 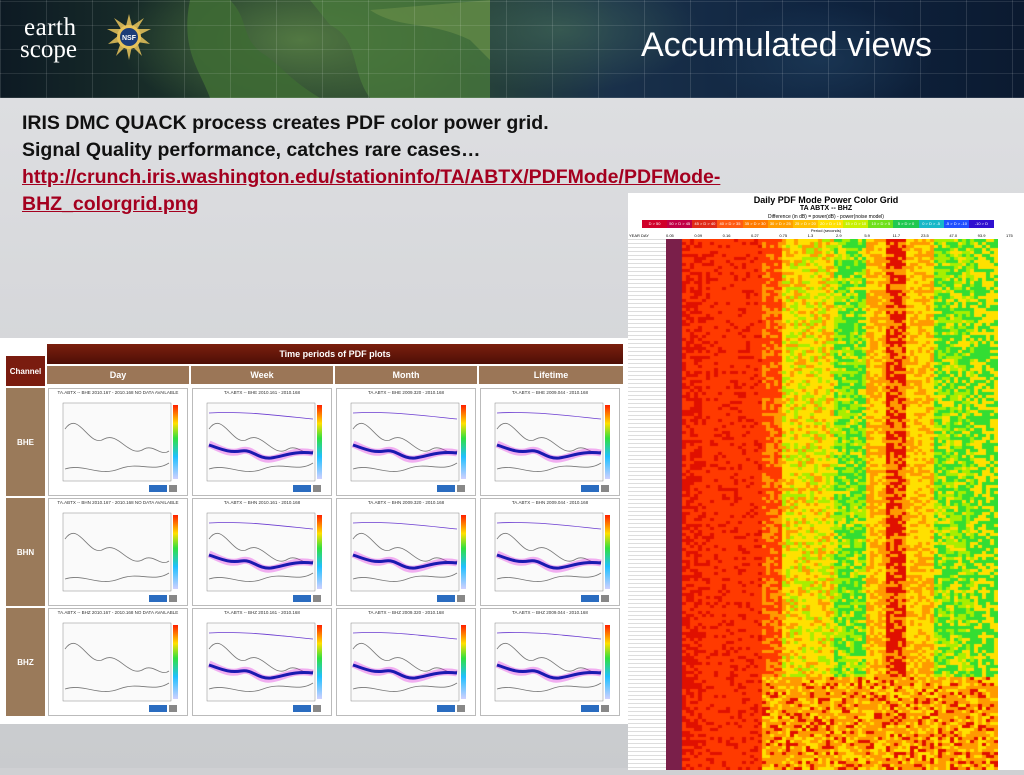 I want to click on yearday-axis-label: YEAR DAY, so click(x=639, y=235).